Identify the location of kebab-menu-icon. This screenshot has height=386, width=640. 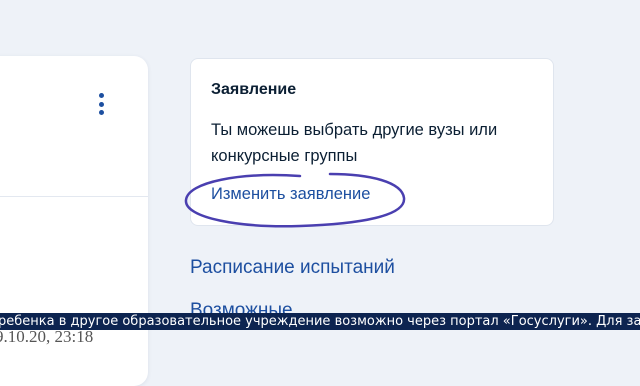
(101, 104).